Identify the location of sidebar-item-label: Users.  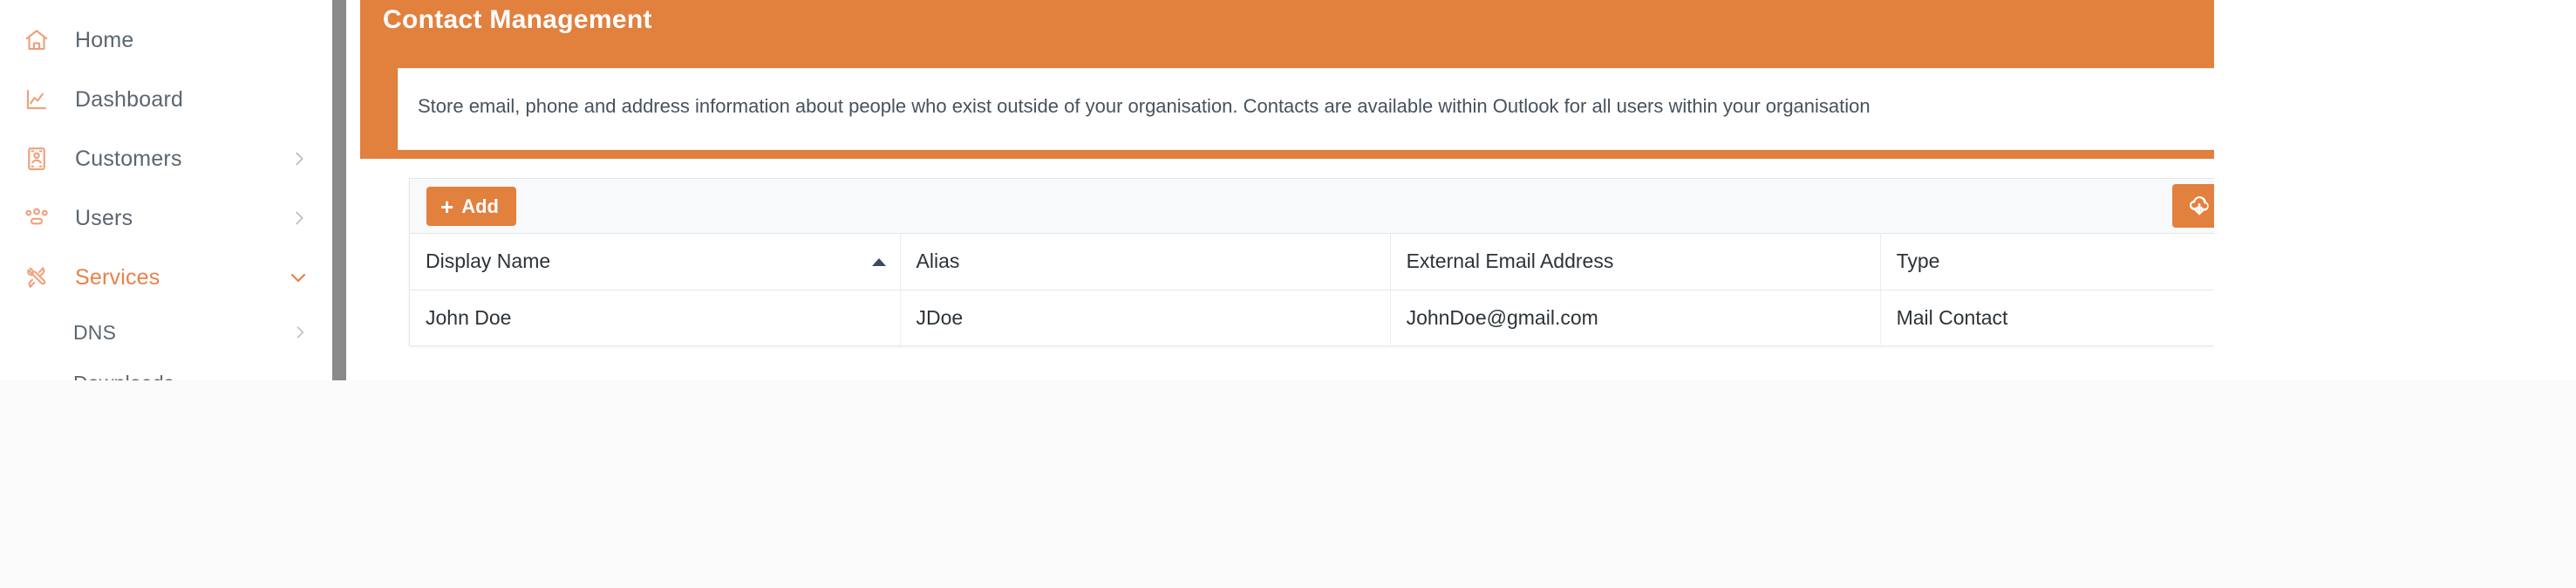
(104, 218).